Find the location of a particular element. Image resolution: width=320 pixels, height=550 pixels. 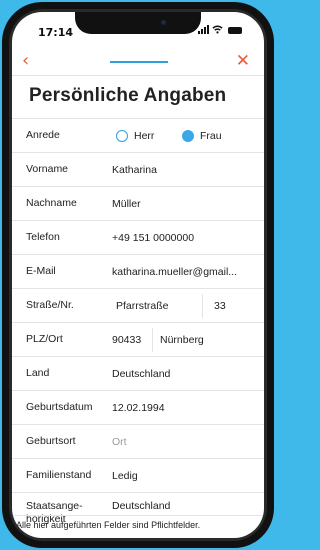

field-vorname: Vorname Katharina is located at coordinates (138, 169).